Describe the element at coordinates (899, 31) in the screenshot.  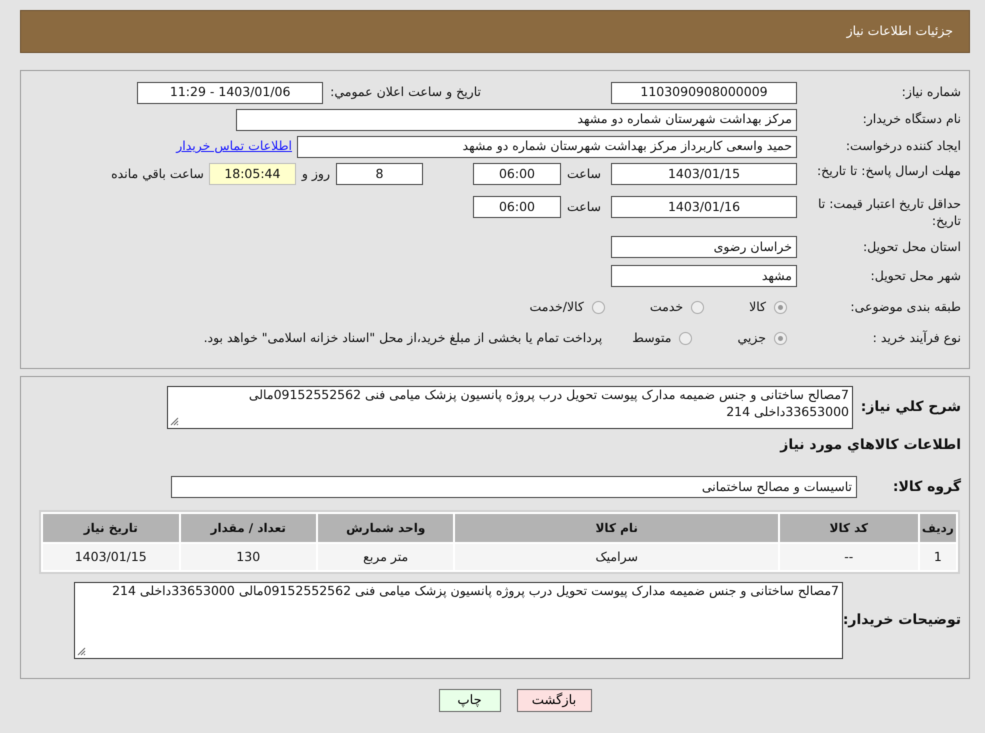
I see `page-title: جزئیات اطلاعات نیاز` at that location.